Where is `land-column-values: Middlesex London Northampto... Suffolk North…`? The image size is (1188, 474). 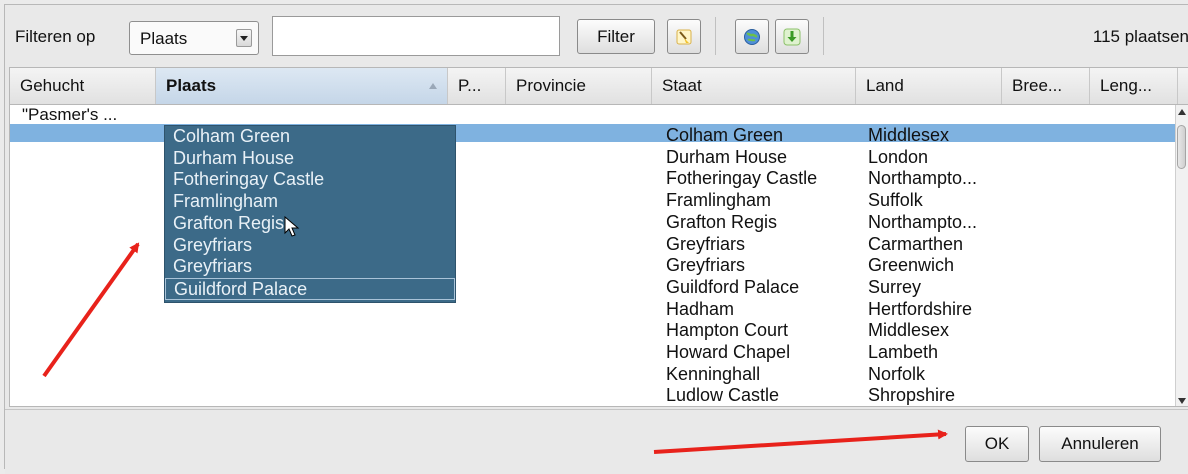
land-column-values: Middlesex London Northampto... Suffolk North… is located at coordinates (922, 265).